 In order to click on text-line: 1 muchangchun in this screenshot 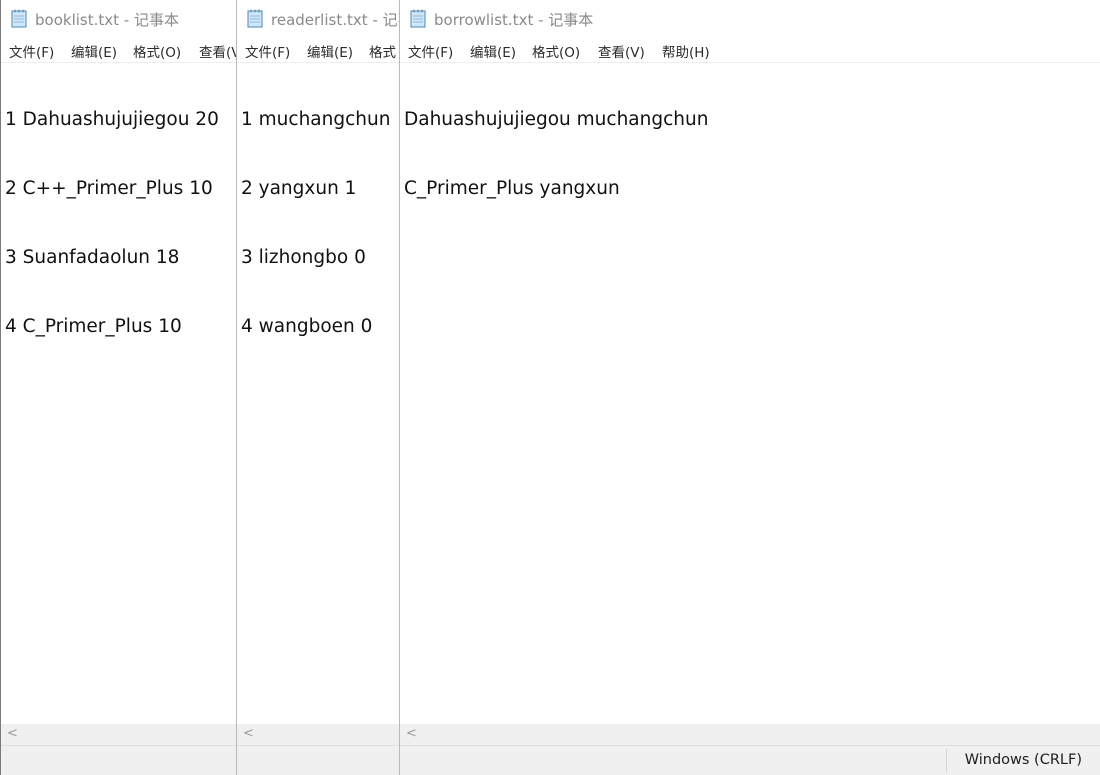, I will do `click(316, 119)`.